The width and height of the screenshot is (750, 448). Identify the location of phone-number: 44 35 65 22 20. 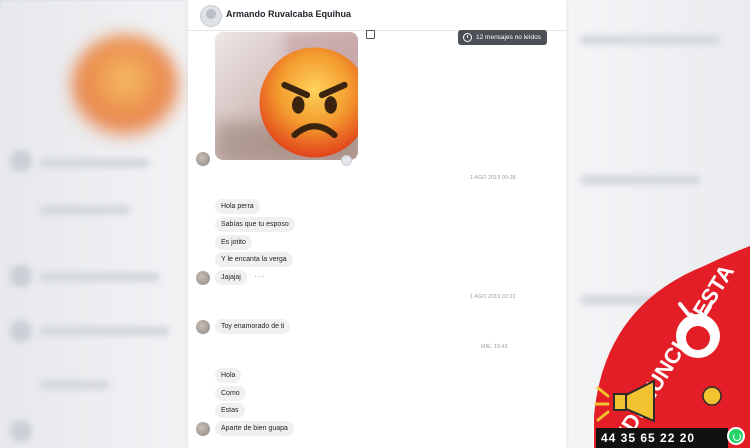
(662, 438).